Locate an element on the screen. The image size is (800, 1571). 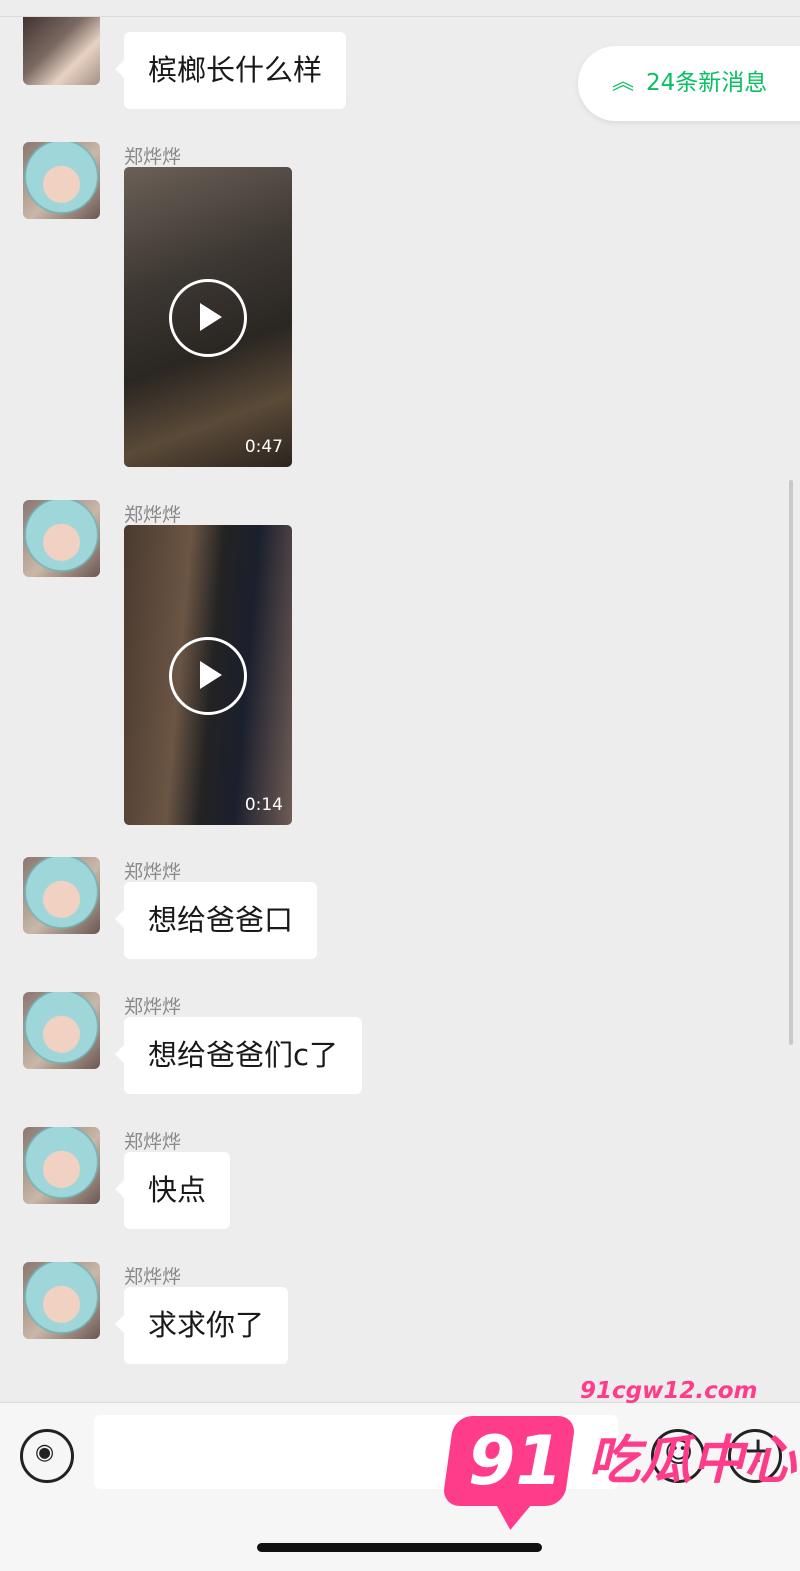
home-indicator is located at coordinates (399, 1547).